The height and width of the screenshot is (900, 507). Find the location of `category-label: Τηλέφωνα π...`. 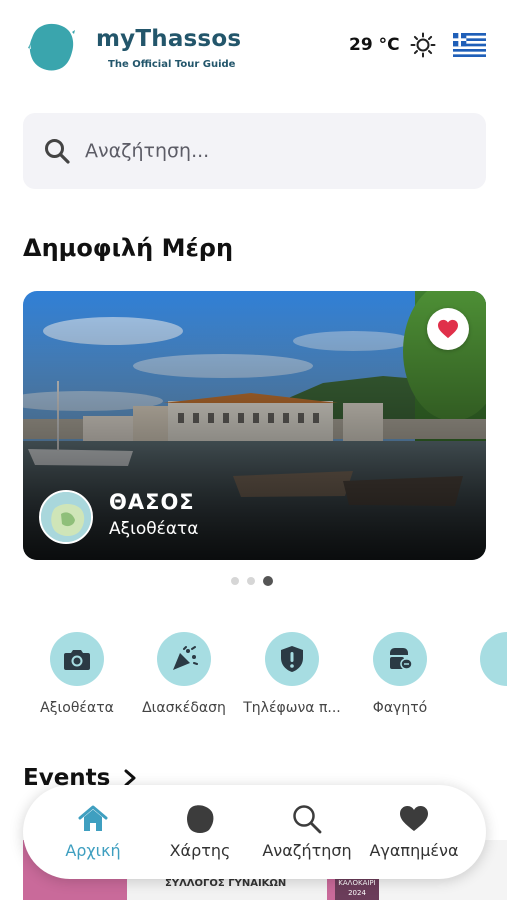

category-label: Τηλέφωνα π... is located at coordinates (292, 708).